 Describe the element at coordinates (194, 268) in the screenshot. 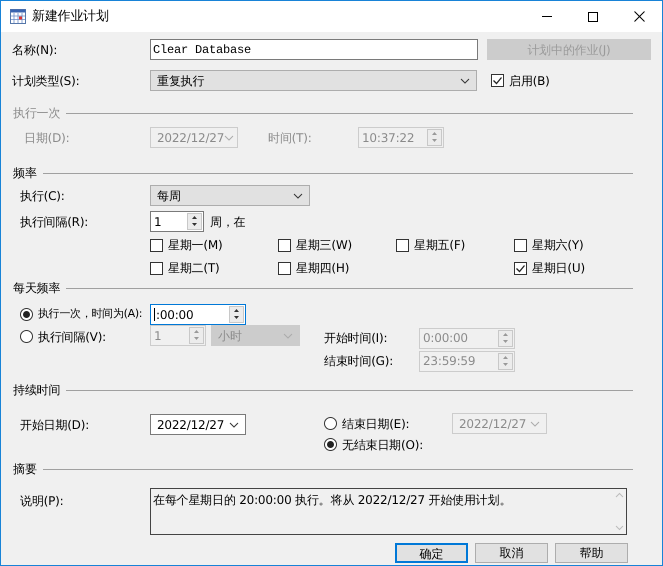

I see `checkbox-label: 星期二(T)` at that location.